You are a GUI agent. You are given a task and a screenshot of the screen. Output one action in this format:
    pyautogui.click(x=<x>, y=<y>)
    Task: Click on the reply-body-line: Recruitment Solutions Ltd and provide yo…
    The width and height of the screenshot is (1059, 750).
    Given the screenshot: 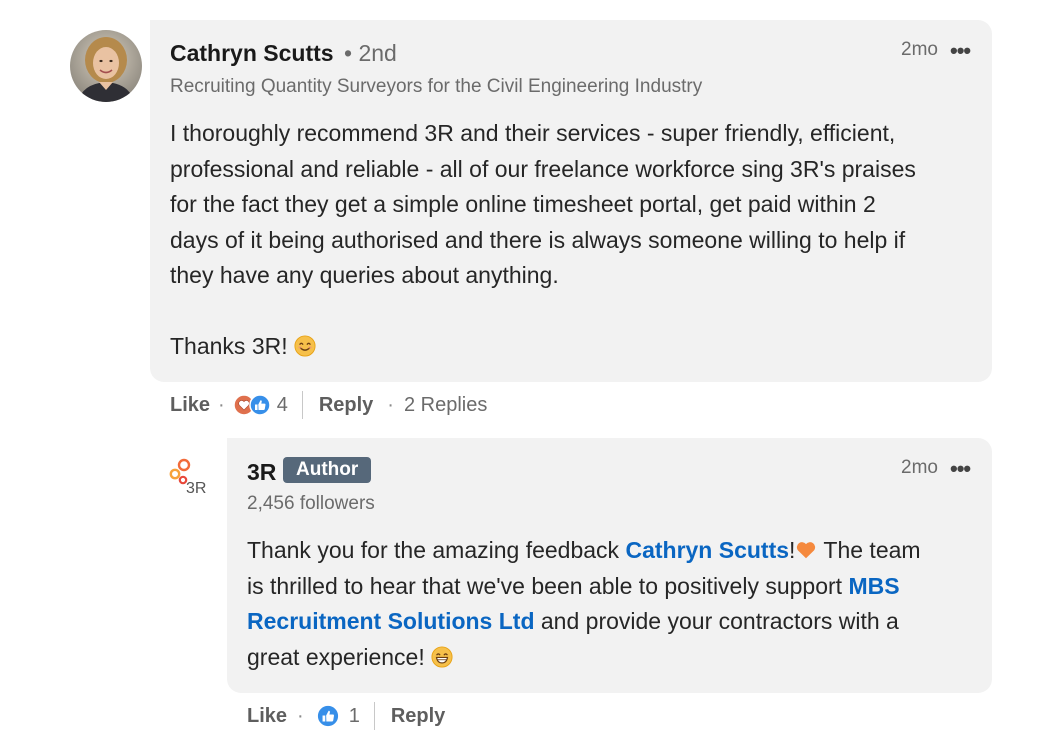 What is the action you would take?
    pyautogui.click(x=614, y=622)
    